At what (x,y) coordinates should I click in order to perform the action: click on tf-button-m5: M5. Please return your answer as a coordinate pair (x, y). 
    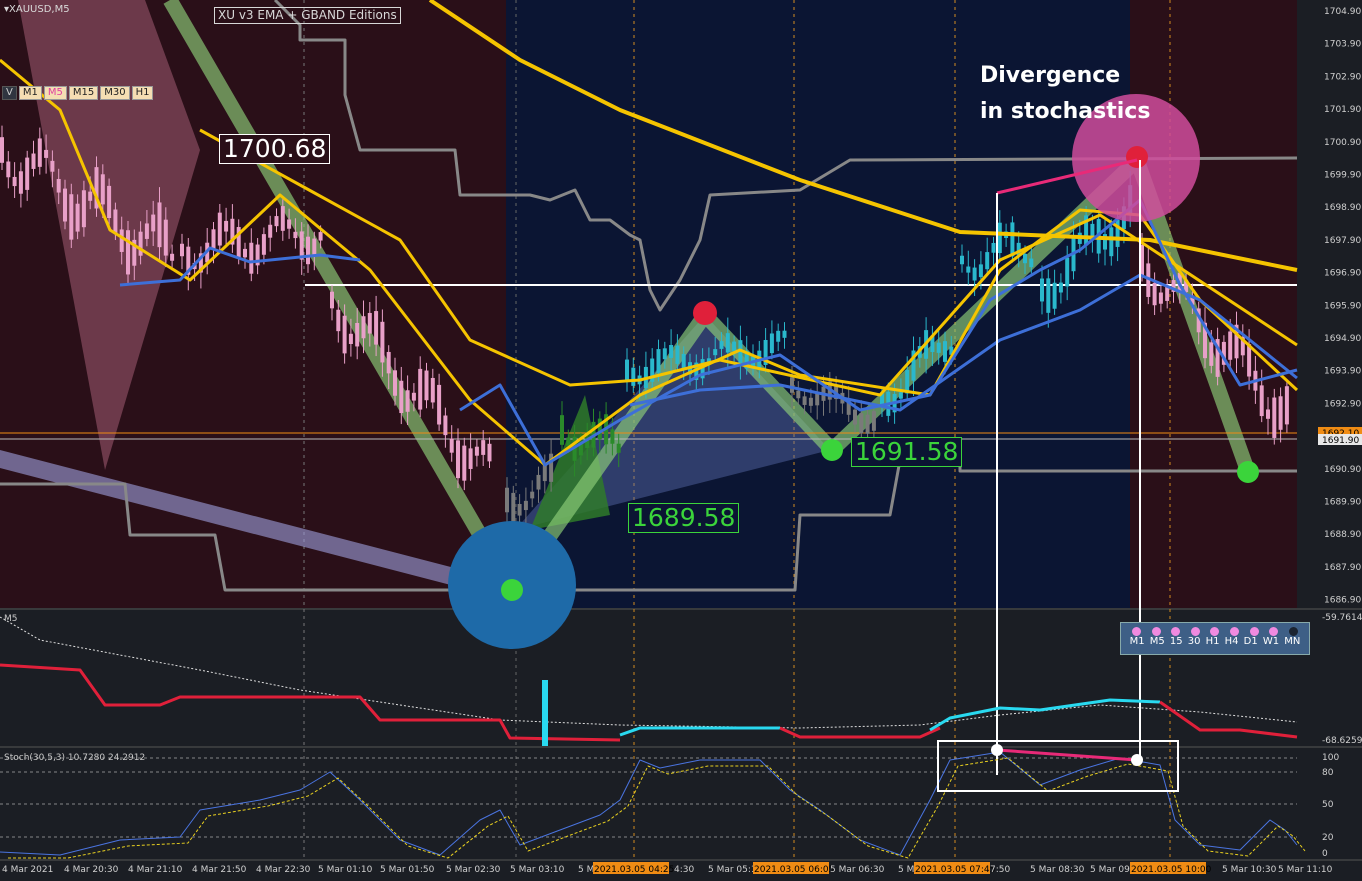
    Looking at the image, I should click on (55, 93).